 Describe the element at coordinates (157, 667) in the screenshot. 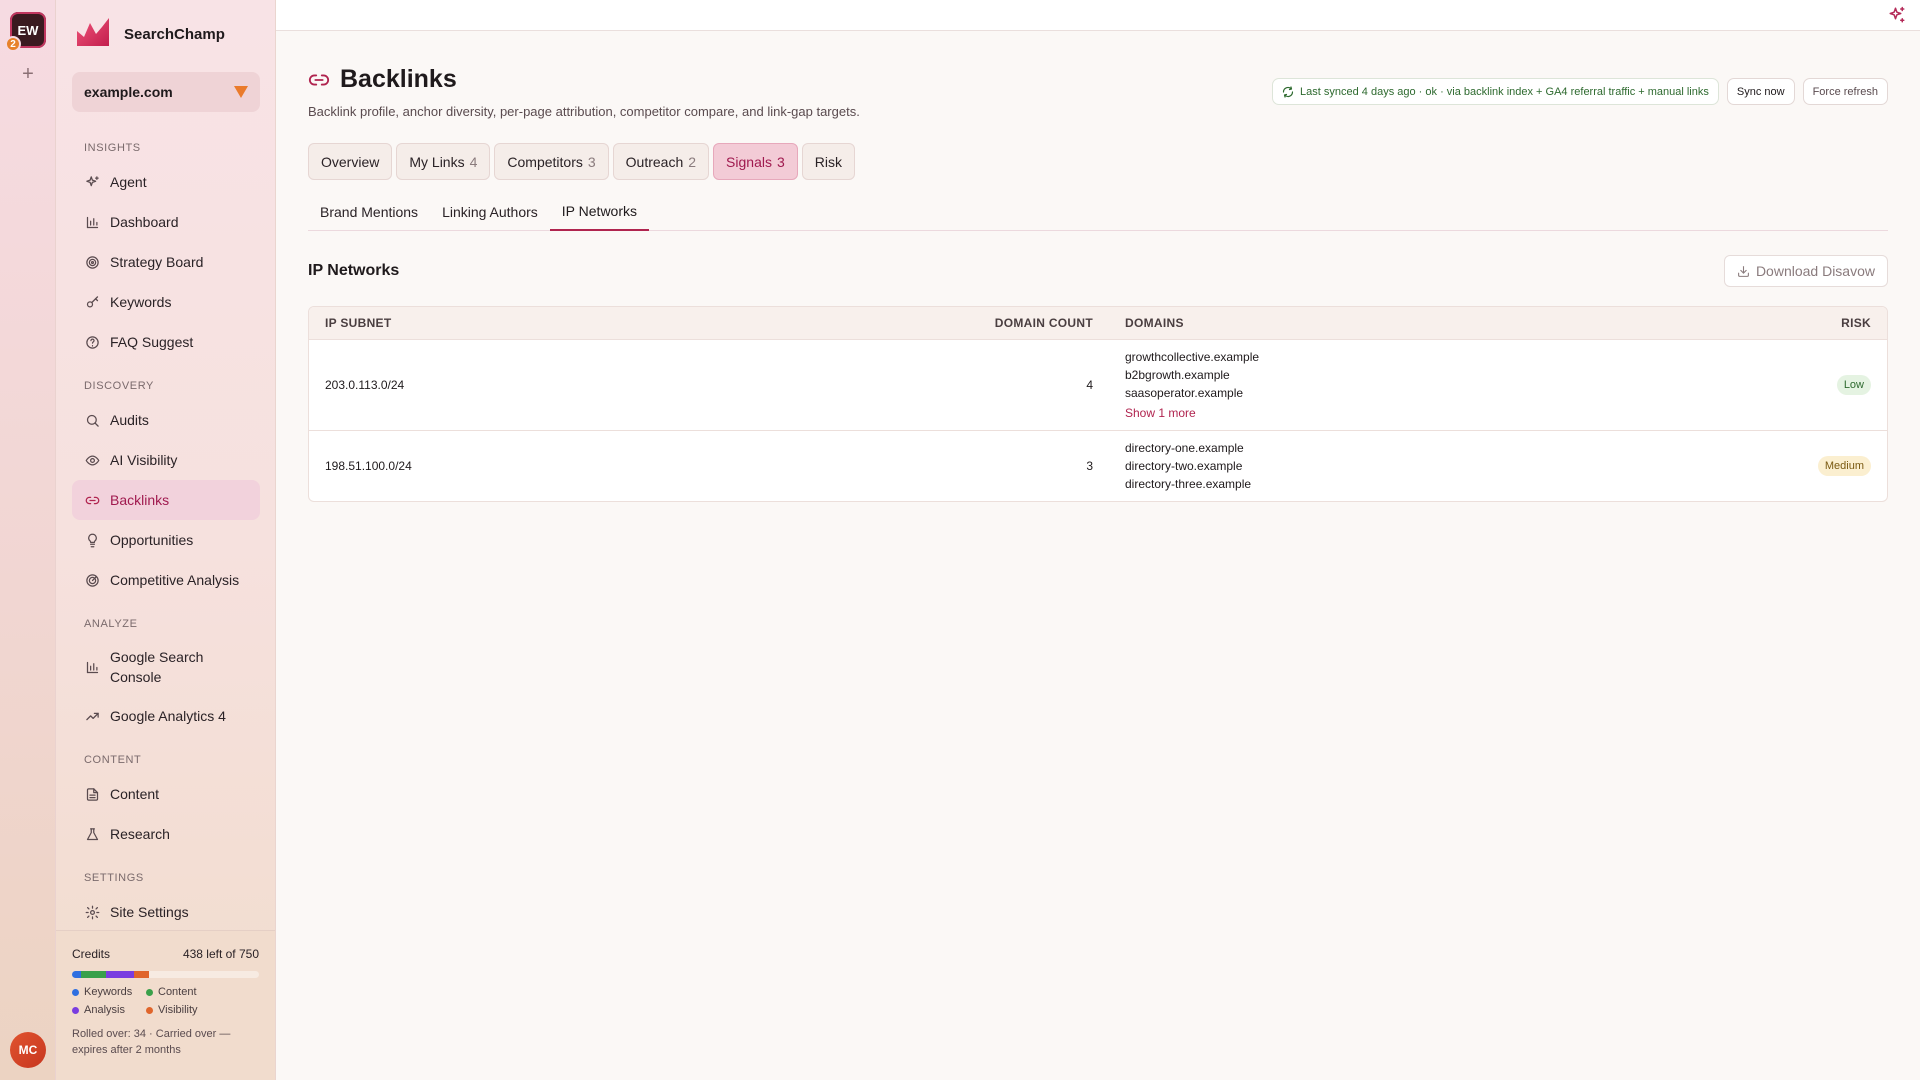

I see `sidebar-item-label: Google Search Console` at that location.